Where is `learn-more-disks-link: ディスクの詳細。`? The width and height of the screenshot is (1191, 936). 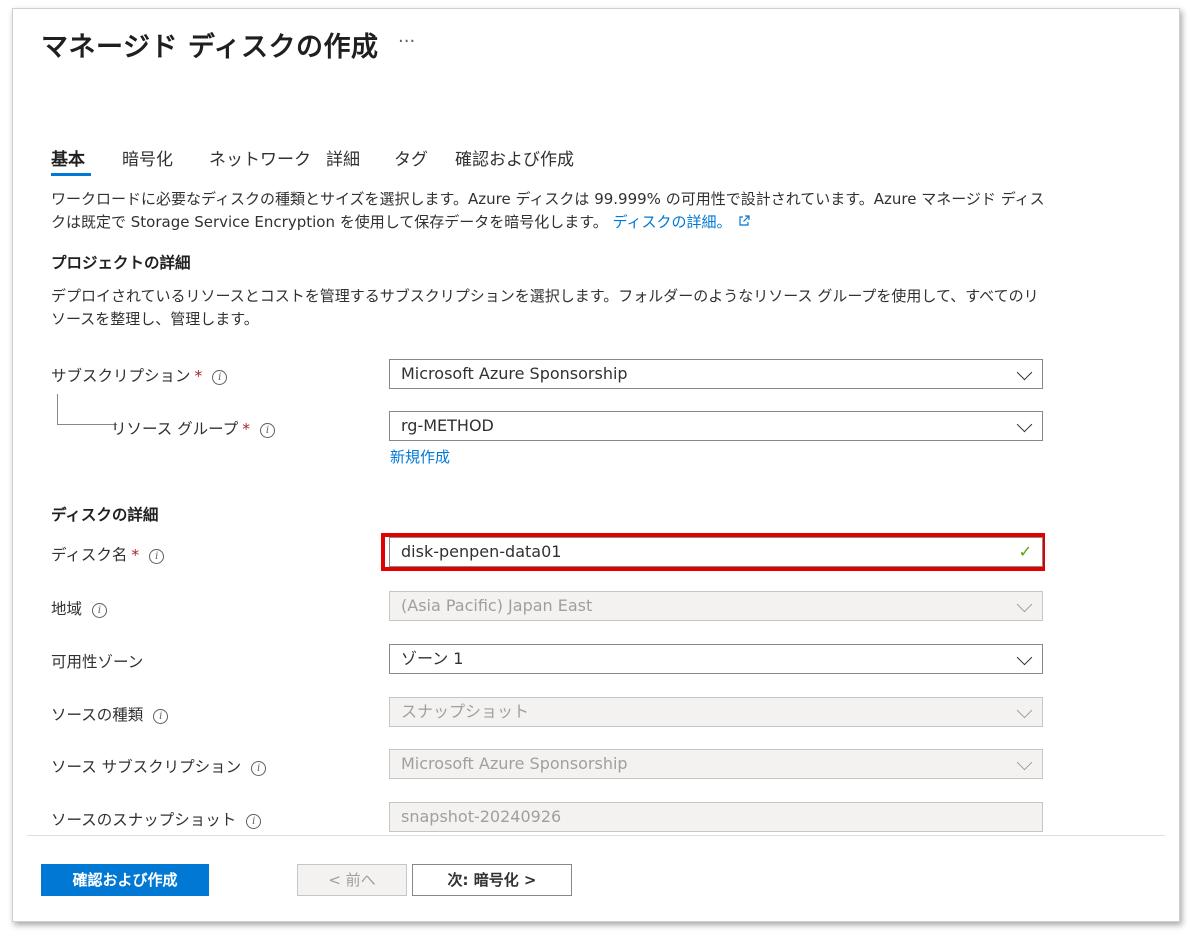
learn-more-disks-link: ディスクの詳細。 is located at coordinates (672, 222).